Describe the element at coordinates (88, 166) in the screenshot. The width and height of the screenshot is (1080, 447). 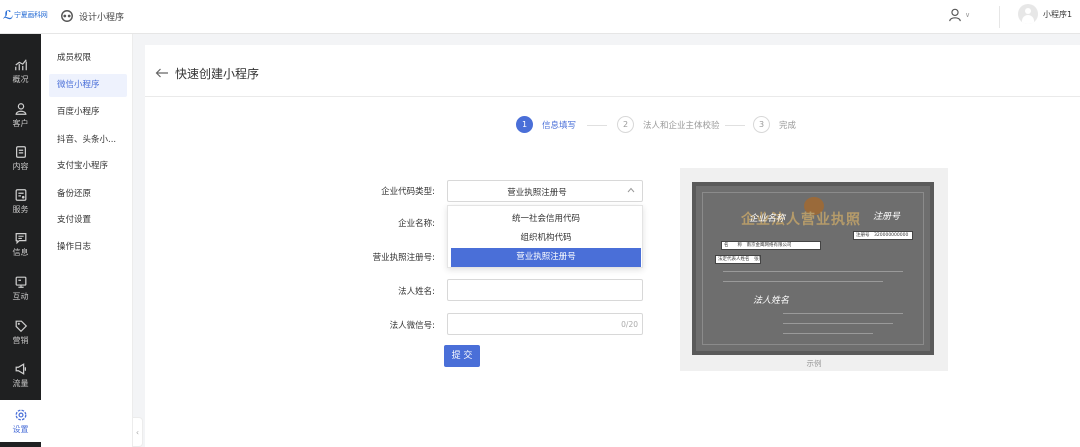
I see `subnav-item-alipay-miniprogram: 支付宝小程序` at that location.